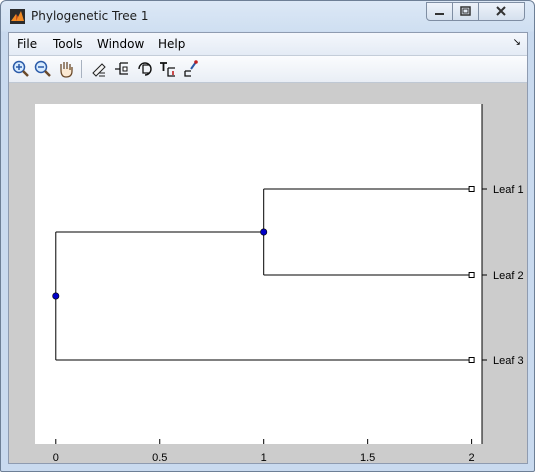  Describe the element at coordinates (367, 457) in the screenshot. I see `x-tick-label: 1.5` at that location.